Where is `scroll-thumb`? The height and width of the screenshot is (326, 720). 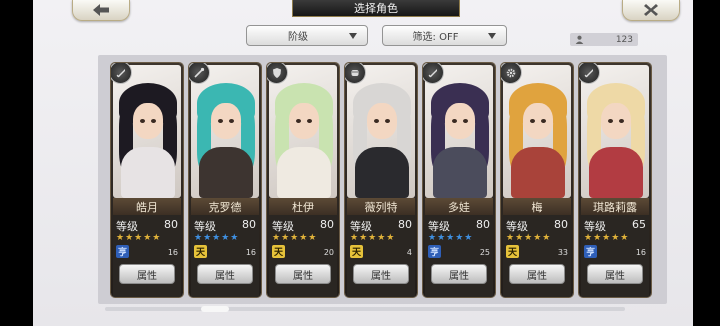
scroll-thumb is located at coordinates (215, 309).